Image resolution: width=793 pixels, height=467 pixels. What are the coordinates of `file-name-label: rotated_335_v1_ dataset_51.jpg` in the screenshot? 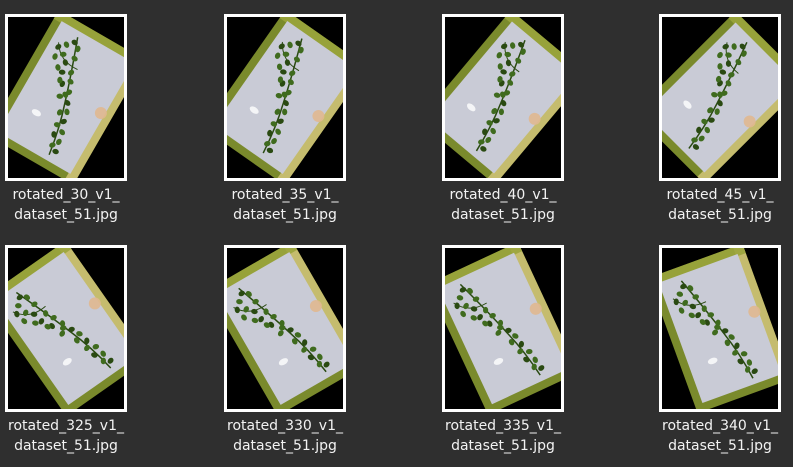 It's located at (503, 436).